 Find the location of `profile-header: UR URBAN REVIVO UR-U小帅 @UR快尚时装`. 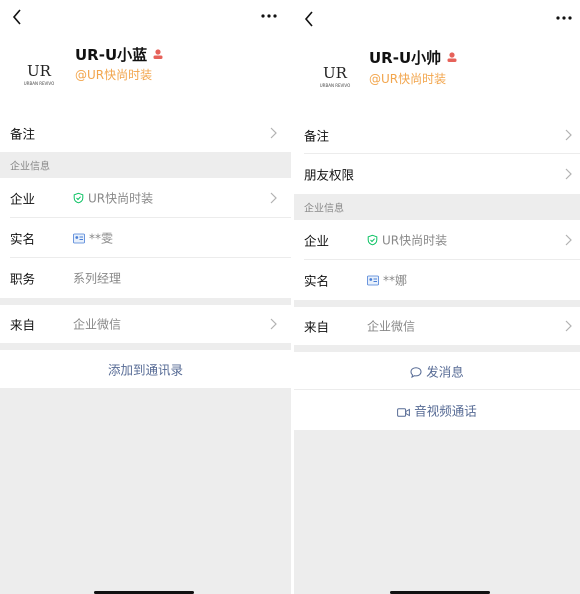

profile-header: UR URBAN REVIVO UR-U小帅 @UR快尚时装 is located at coordinates (437, 75).